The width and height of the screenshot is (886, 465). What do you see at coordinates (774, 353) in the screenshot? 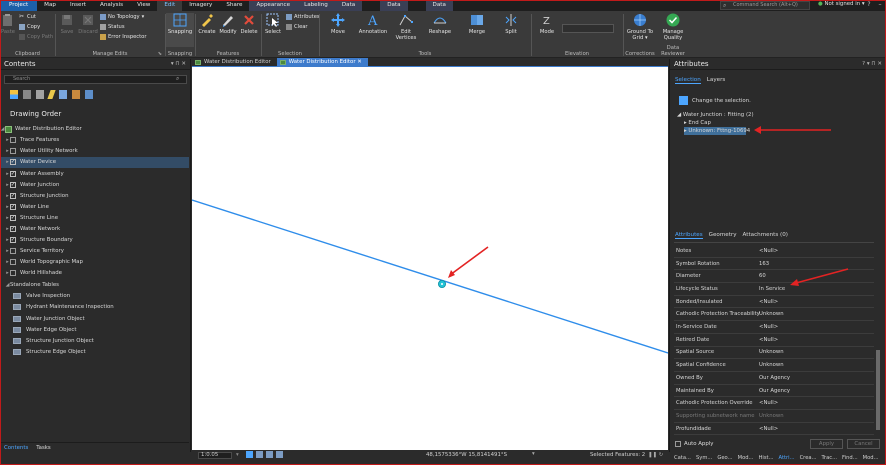
I see `attribute-row: Spatial Source Unknown` at bounding box center [774, 353].